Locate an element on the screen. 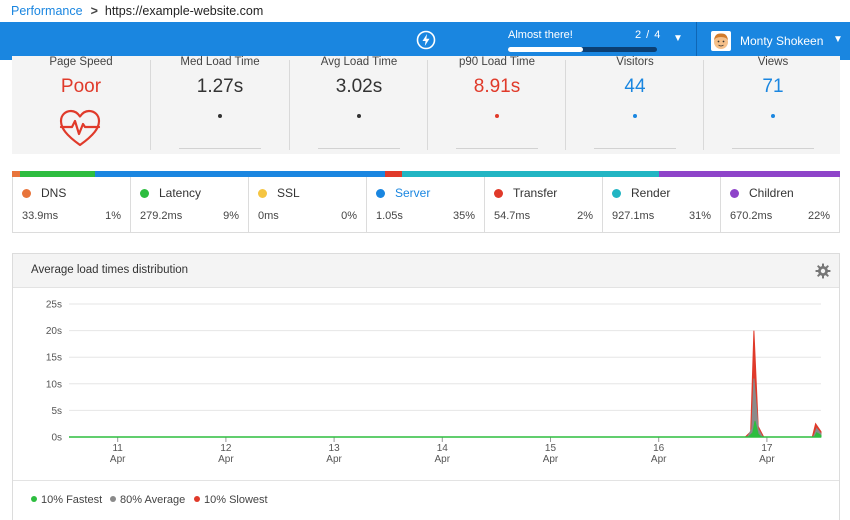  phase-percent: 31% is located at coordinates (699, 216).